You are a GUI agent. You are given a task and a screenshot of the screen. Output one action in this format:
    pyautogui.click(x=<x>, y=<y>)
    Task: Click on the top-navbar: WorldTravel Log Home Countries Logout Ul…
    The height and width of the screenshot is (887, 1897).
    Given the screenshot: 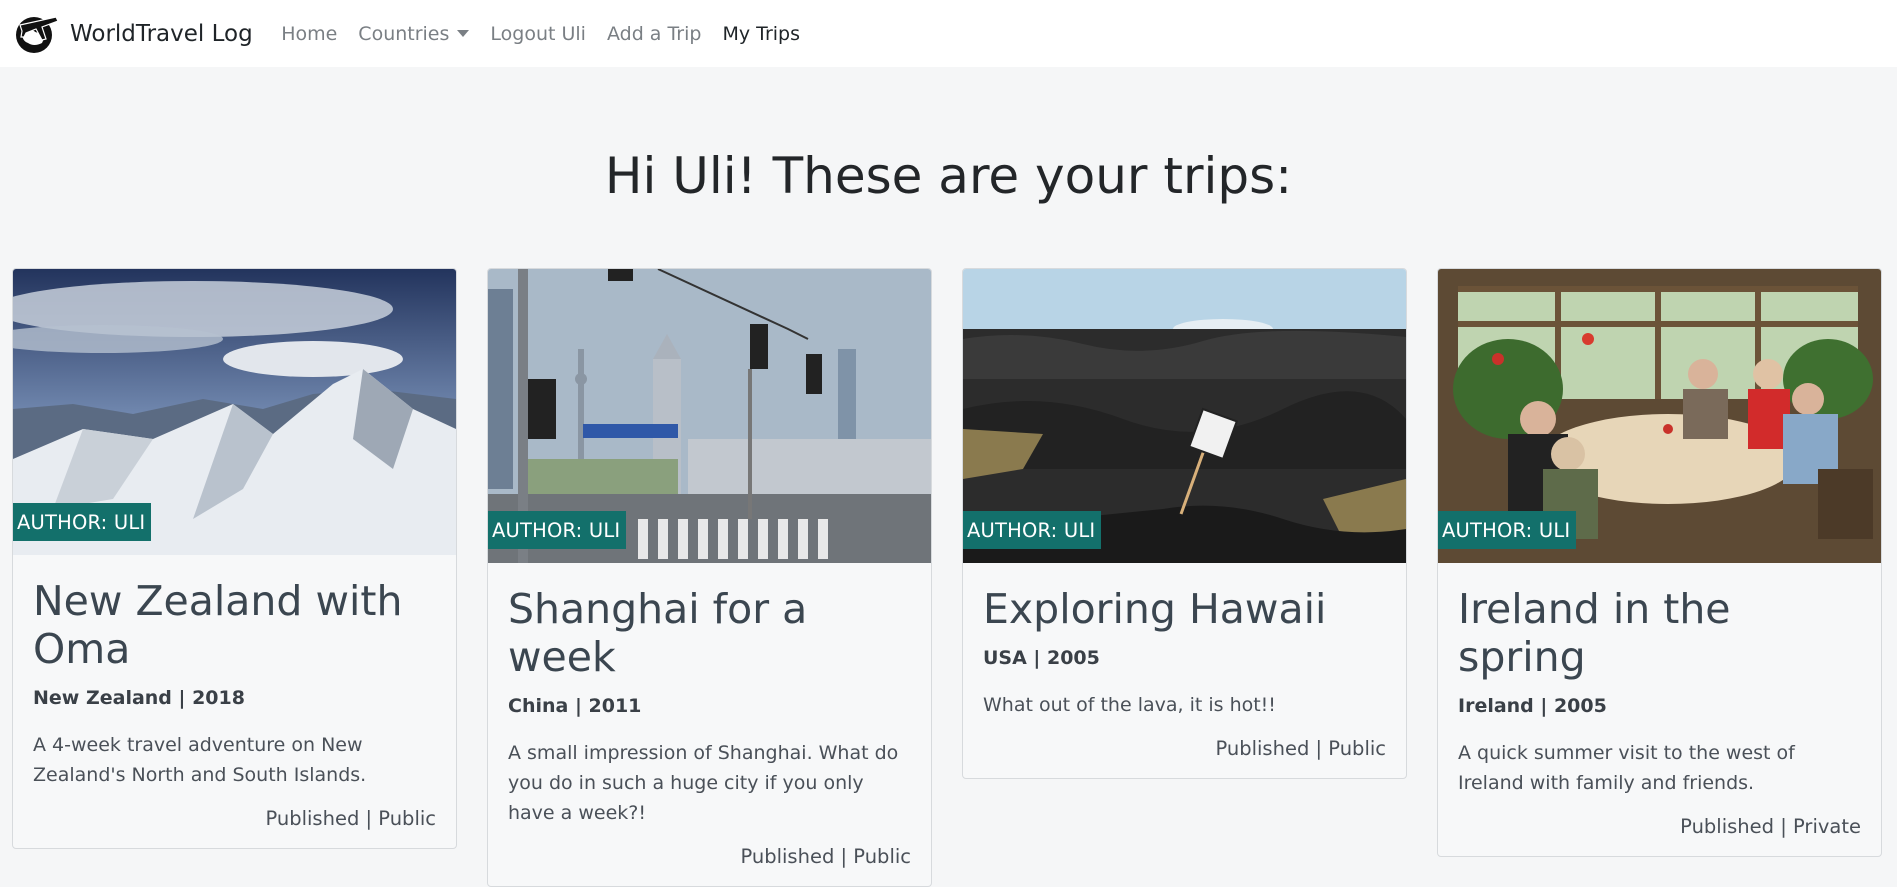 What is the action you would take?
    pyautogui.click(x=948, y=33)
    